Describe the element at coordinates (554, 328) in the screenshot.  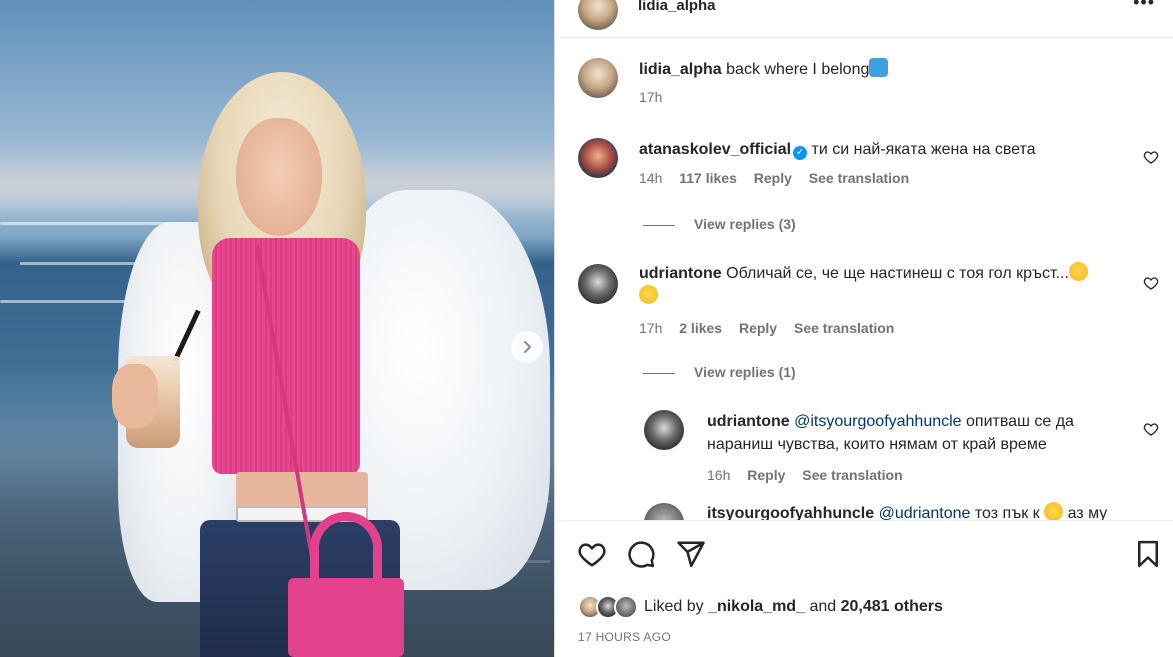
I see `panel-divider` at that location.